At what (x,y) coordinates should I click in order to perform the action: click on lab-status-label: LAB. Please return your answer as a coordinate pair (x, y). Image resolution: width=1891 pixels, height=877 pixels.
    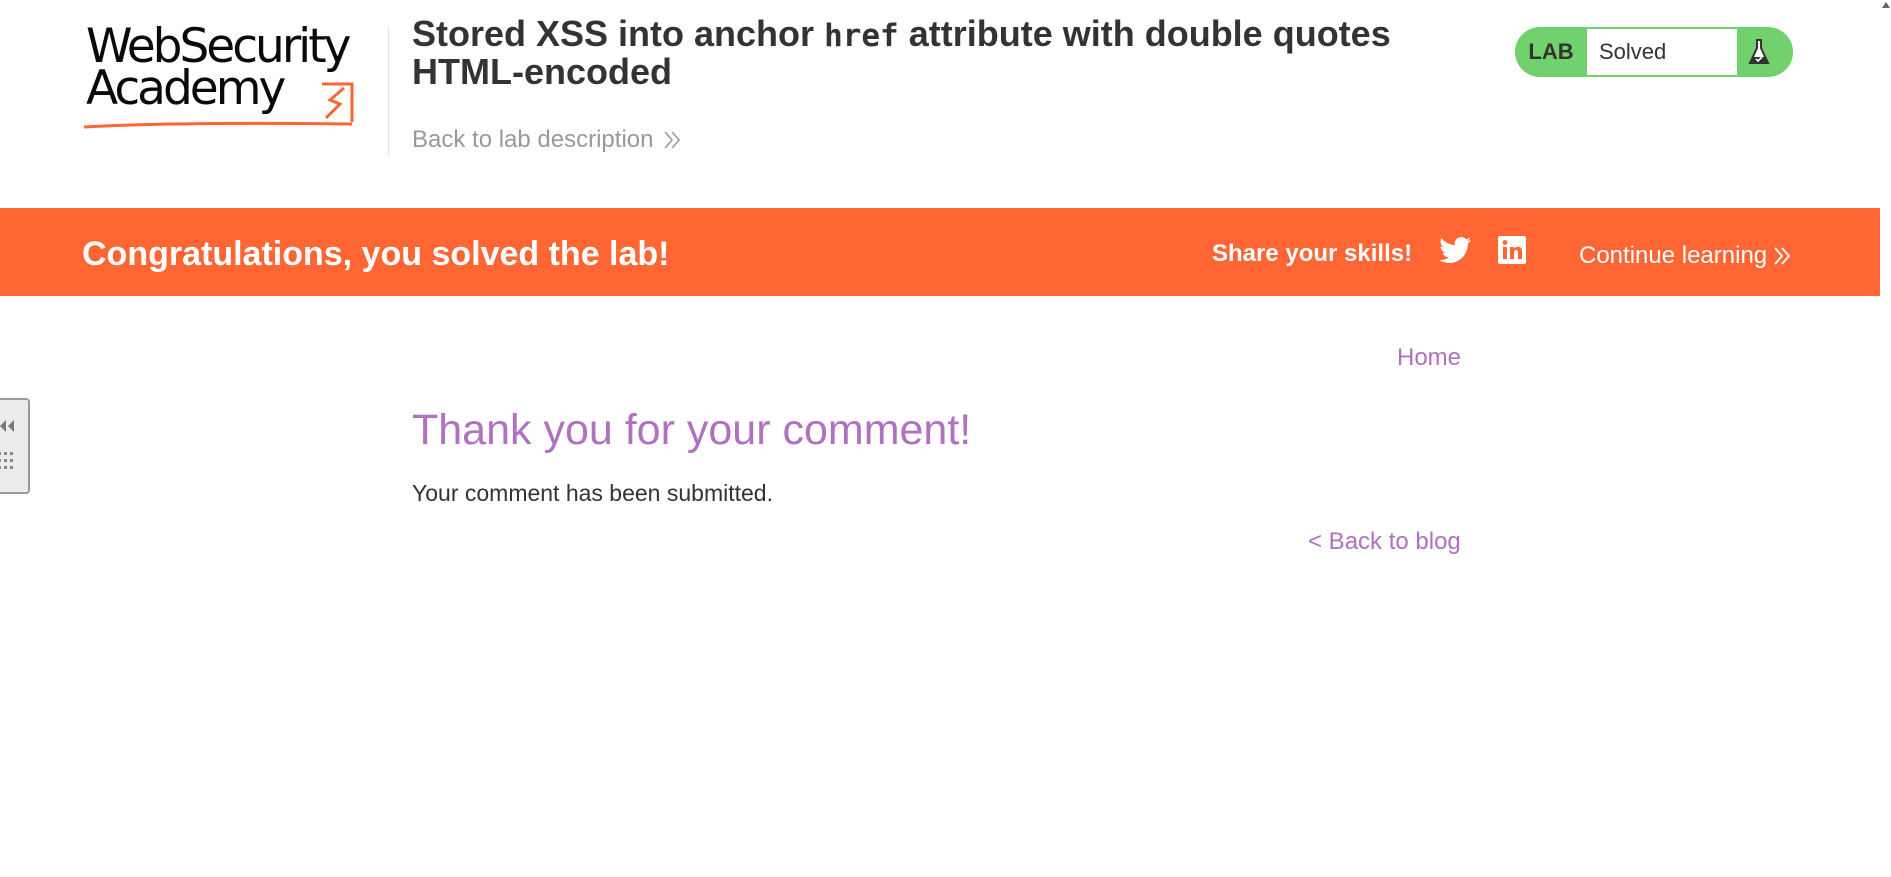
    Looking at the image, I should click on (1551, 51).